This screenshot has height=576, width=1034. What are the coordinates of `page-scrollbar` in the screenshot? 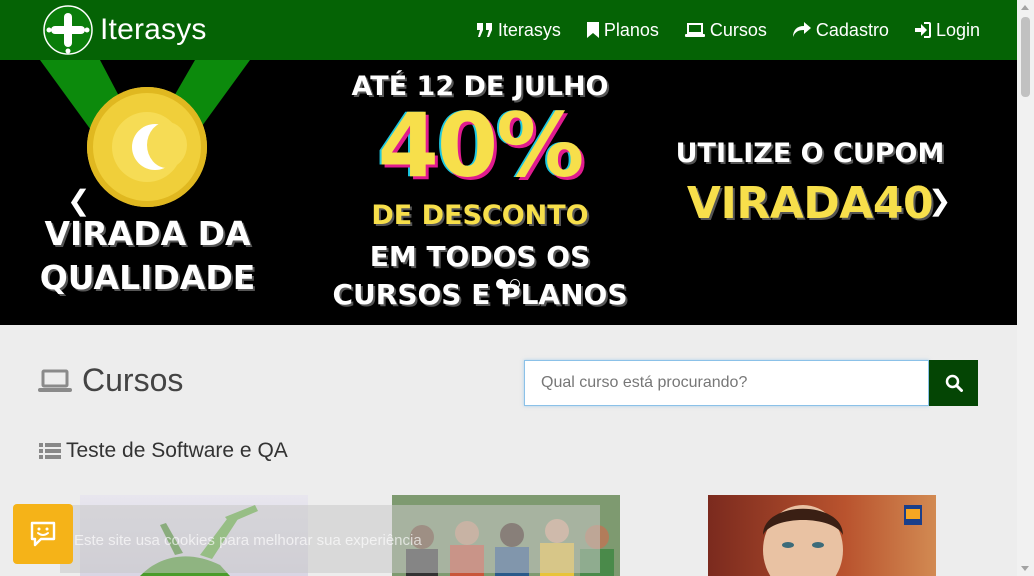 It's located at (1025, 288).